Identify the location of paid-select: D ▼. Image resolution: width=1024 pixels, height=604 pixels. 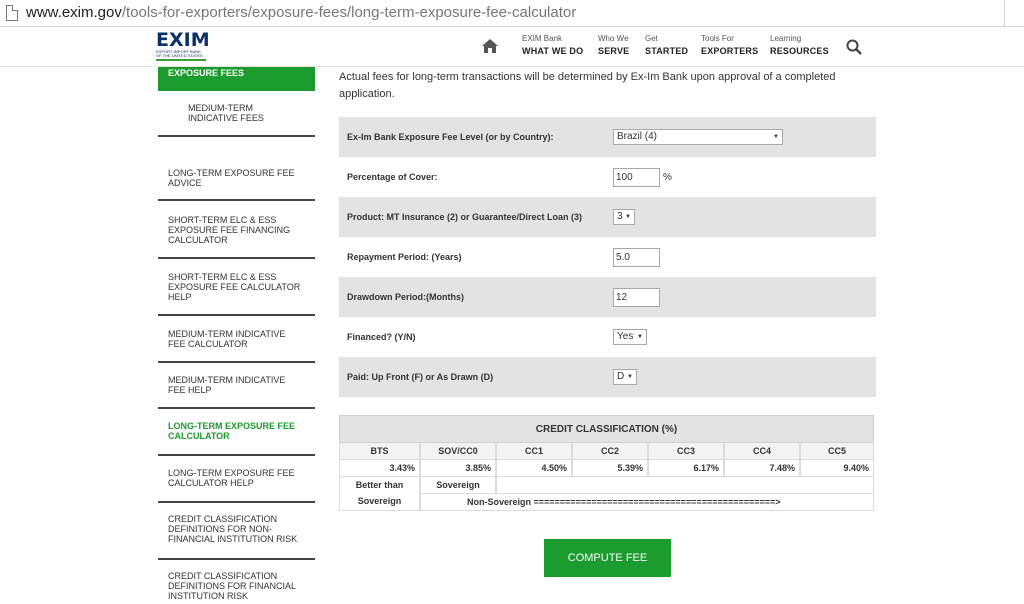
(625, 377).